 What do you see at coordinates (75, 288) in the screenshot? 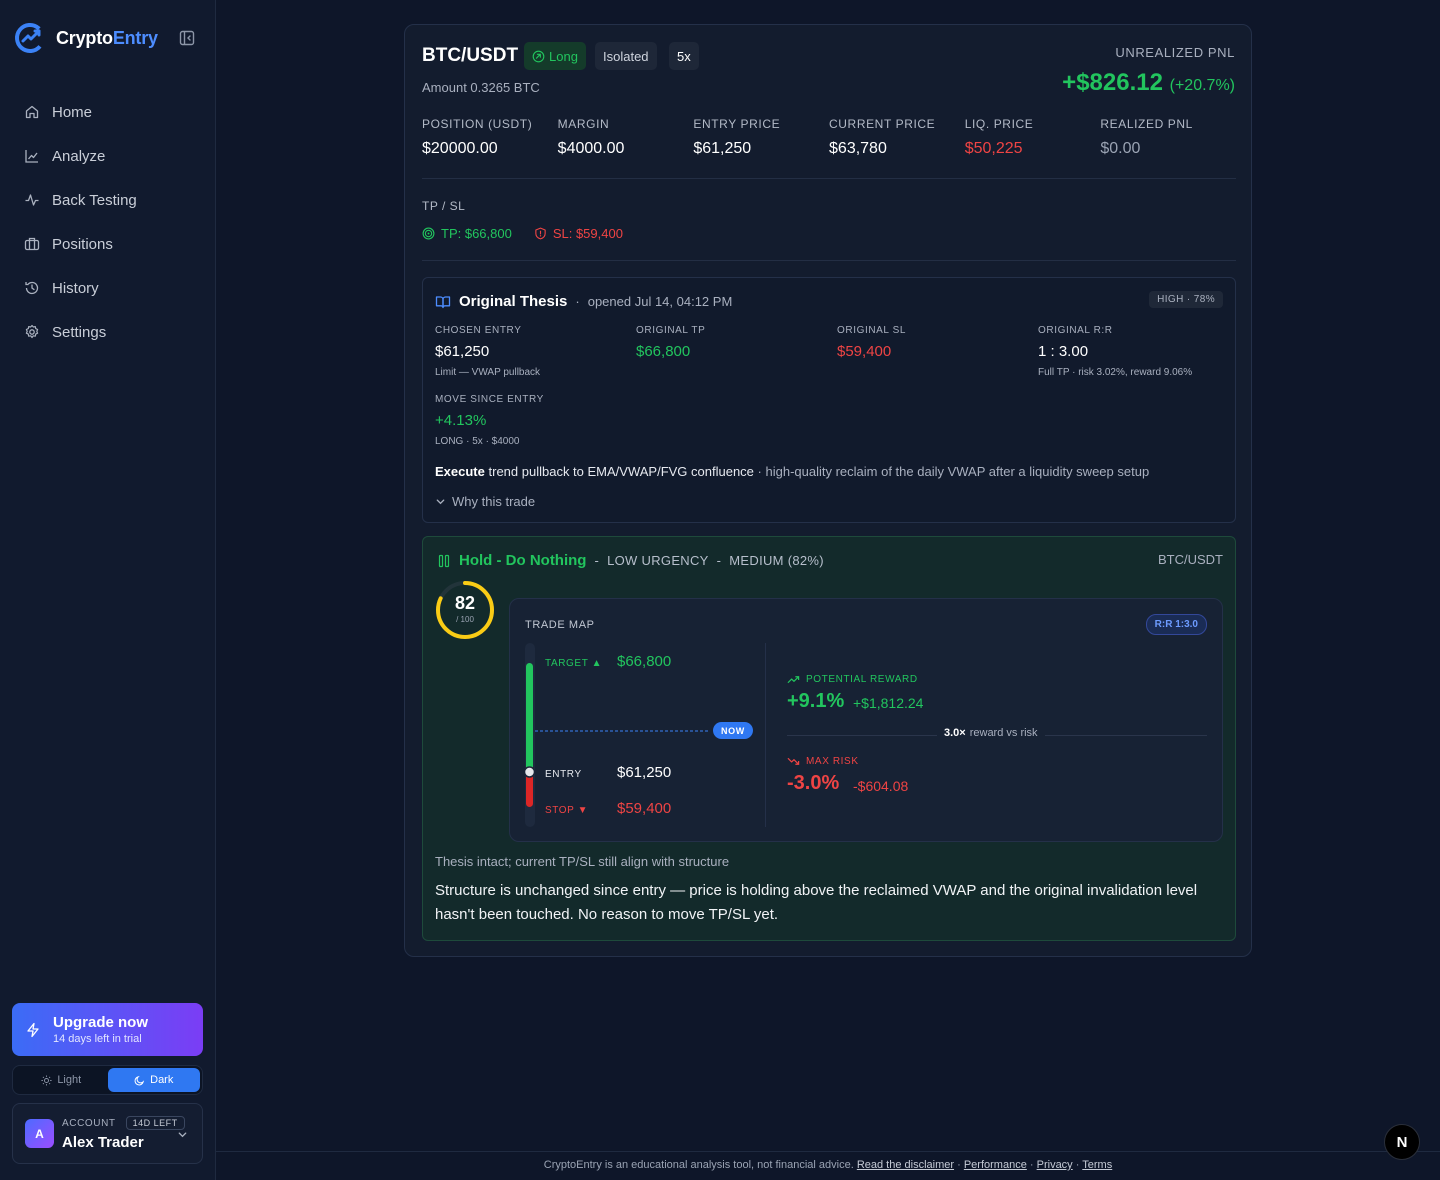
I see `sidebar-item-label: History` at bounding box center [75, 288].